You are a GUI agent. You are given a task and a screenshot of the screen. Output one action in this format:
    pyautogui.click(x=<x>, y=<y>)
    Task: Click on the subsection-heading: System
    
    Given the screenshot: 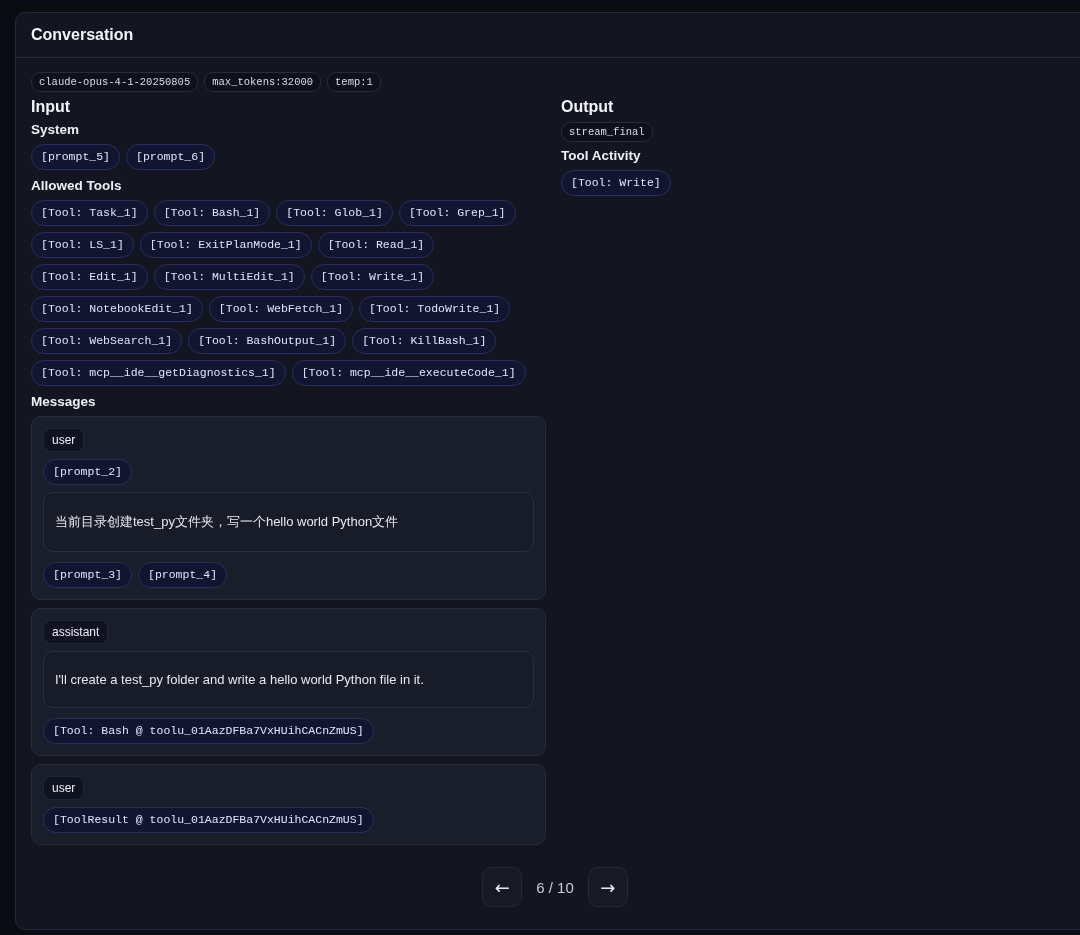 What is the action you would take?
    pyautogui.click(x=56, y=129)
    